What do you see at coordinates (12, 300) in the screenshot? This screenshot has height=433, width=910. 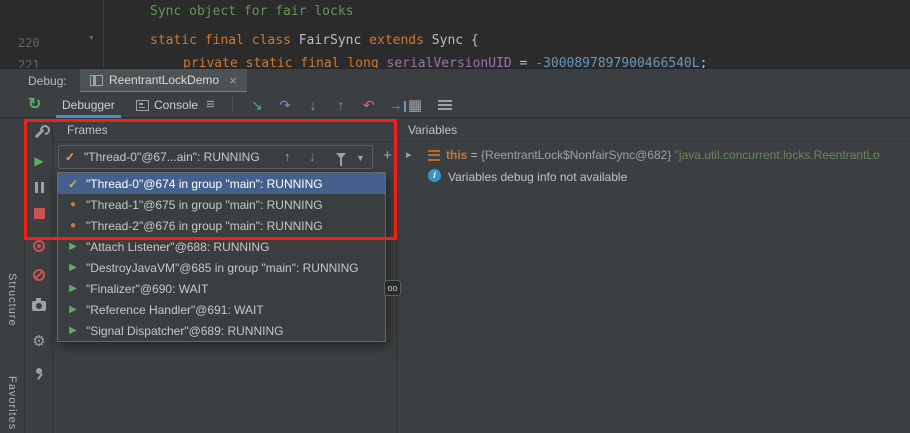 I see `sidebar-item-structure: Structure` at bounding box center [12, 300].